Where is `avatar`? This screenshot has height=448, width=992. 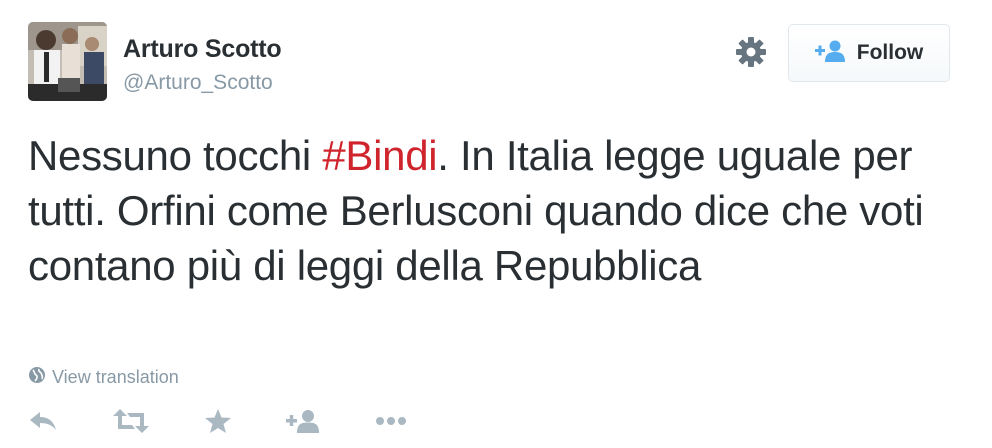
avatar is located at coordinates (67, 61).